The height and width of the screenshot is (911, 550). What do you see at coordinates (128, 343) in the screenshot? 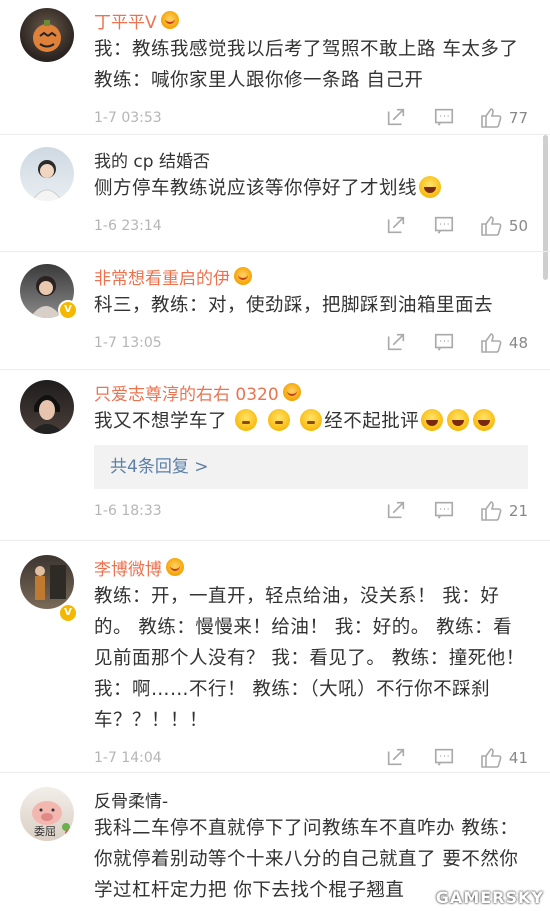
I see `timestamp: 1-7 13:05` at bounding box center [128, 343].